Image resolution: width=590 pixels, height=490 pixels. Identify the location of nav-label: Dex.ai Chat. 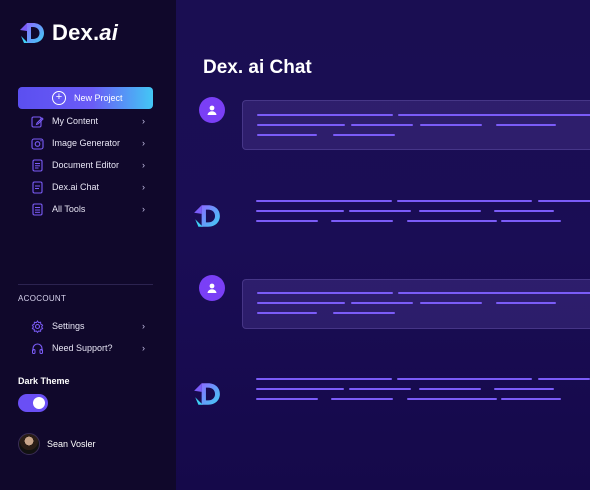
(76, 187).